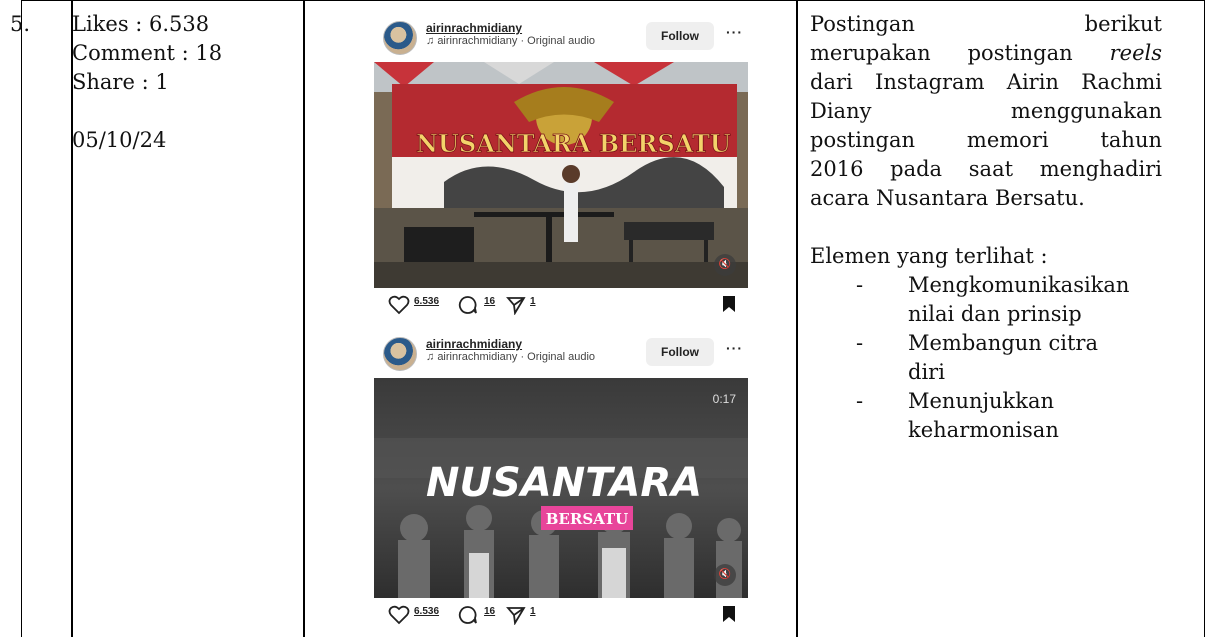 This screenshot has width=1207, height=637. Describe the element at coordinates (986, 169) in the screenshot. I see `description-line: 2016 pada saat menghadiri` at that location.